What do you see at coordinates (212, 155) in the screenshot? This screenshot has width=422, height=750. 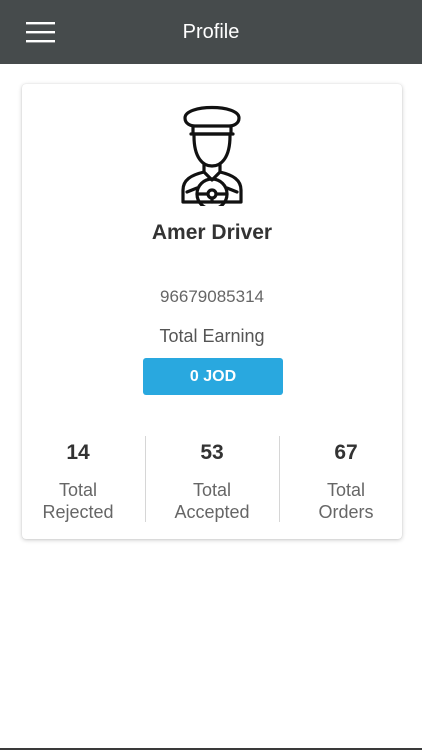 I see `driver-avatar-icon` at bounding box center [212, 155].